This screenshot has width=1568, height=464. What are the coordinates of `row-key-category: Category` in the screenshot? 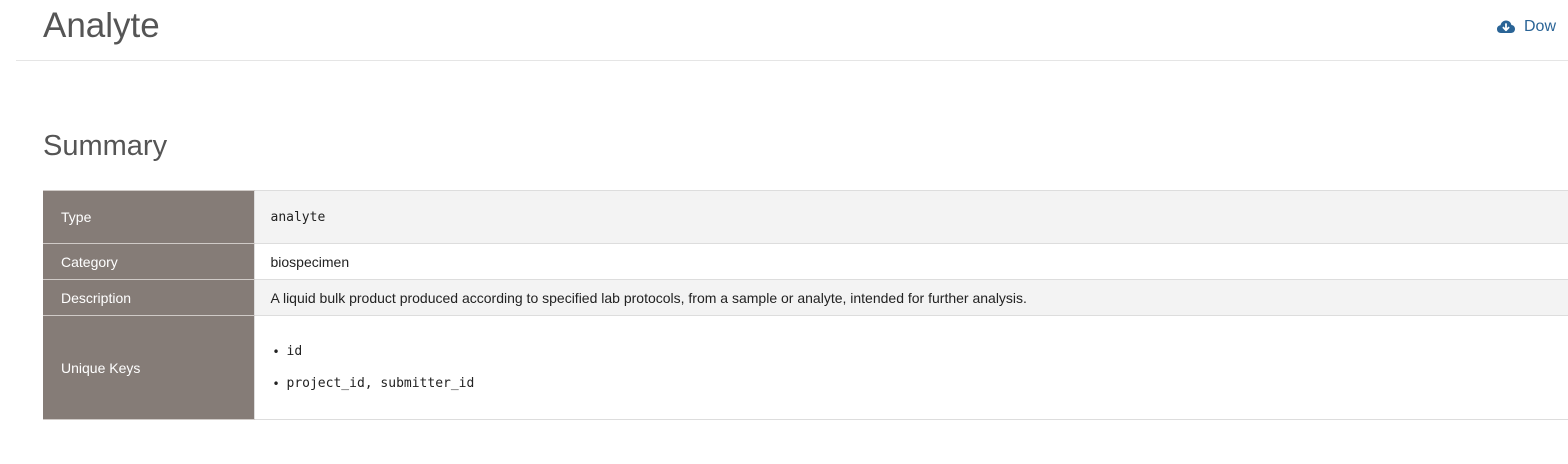 It's located at (148, 261).